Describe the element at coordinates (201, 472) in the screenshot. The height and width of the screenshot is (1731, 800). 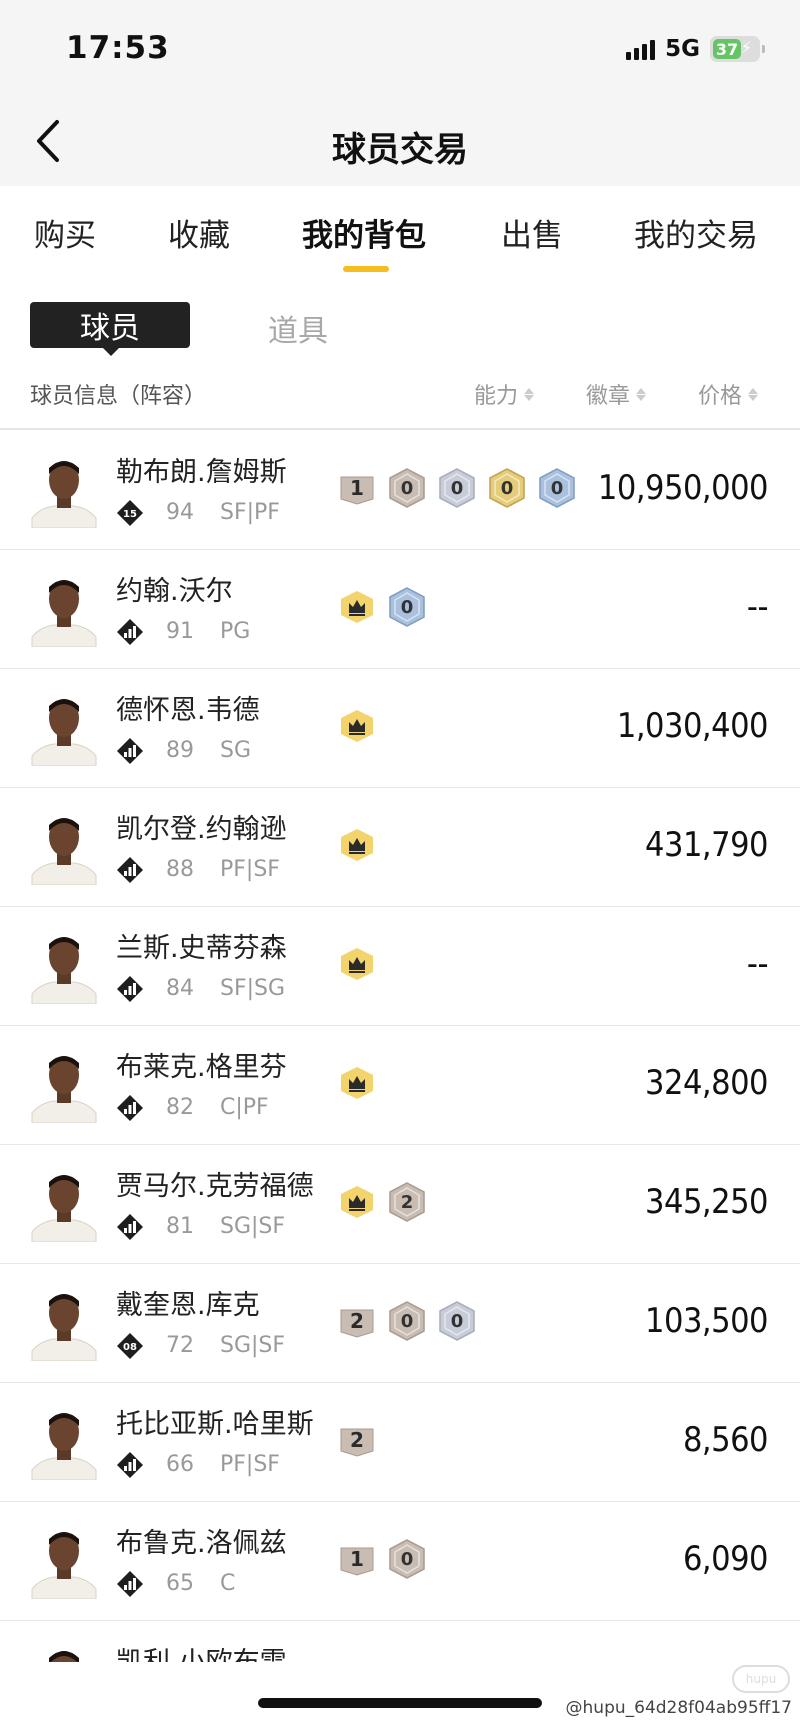
I see `player-name: 勒布朗.詹姆斯` at that location.